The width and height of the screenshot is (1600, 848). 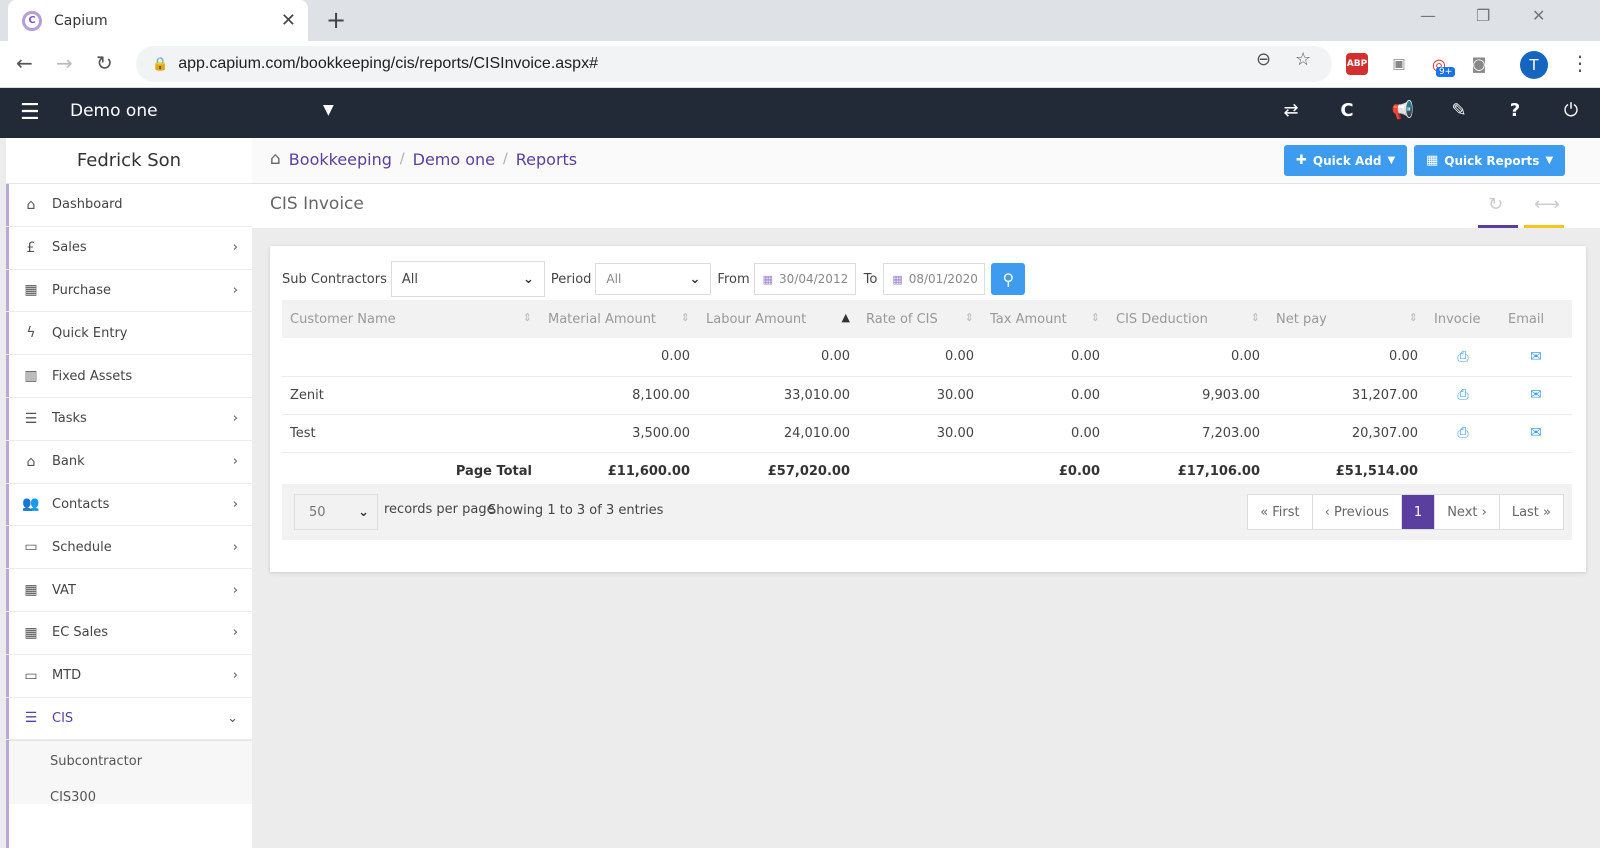 I want to click on column-header: Rate of CIS ⇕, so click(x=920, y=319).